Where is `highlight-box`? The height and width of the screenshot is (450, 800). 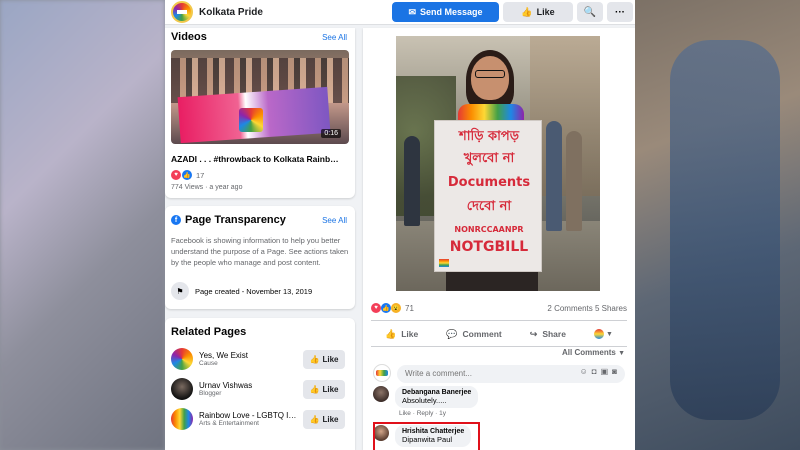 highlight-box is located at coordinates (426, 436).